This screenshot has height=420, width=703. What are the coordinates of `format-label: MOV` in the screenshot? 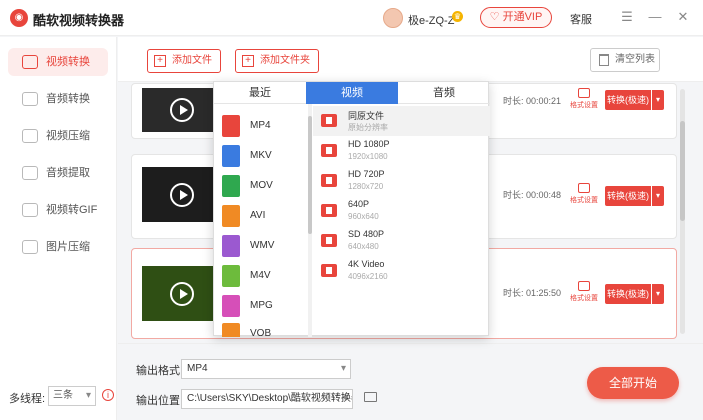 It's located at (261, 185).